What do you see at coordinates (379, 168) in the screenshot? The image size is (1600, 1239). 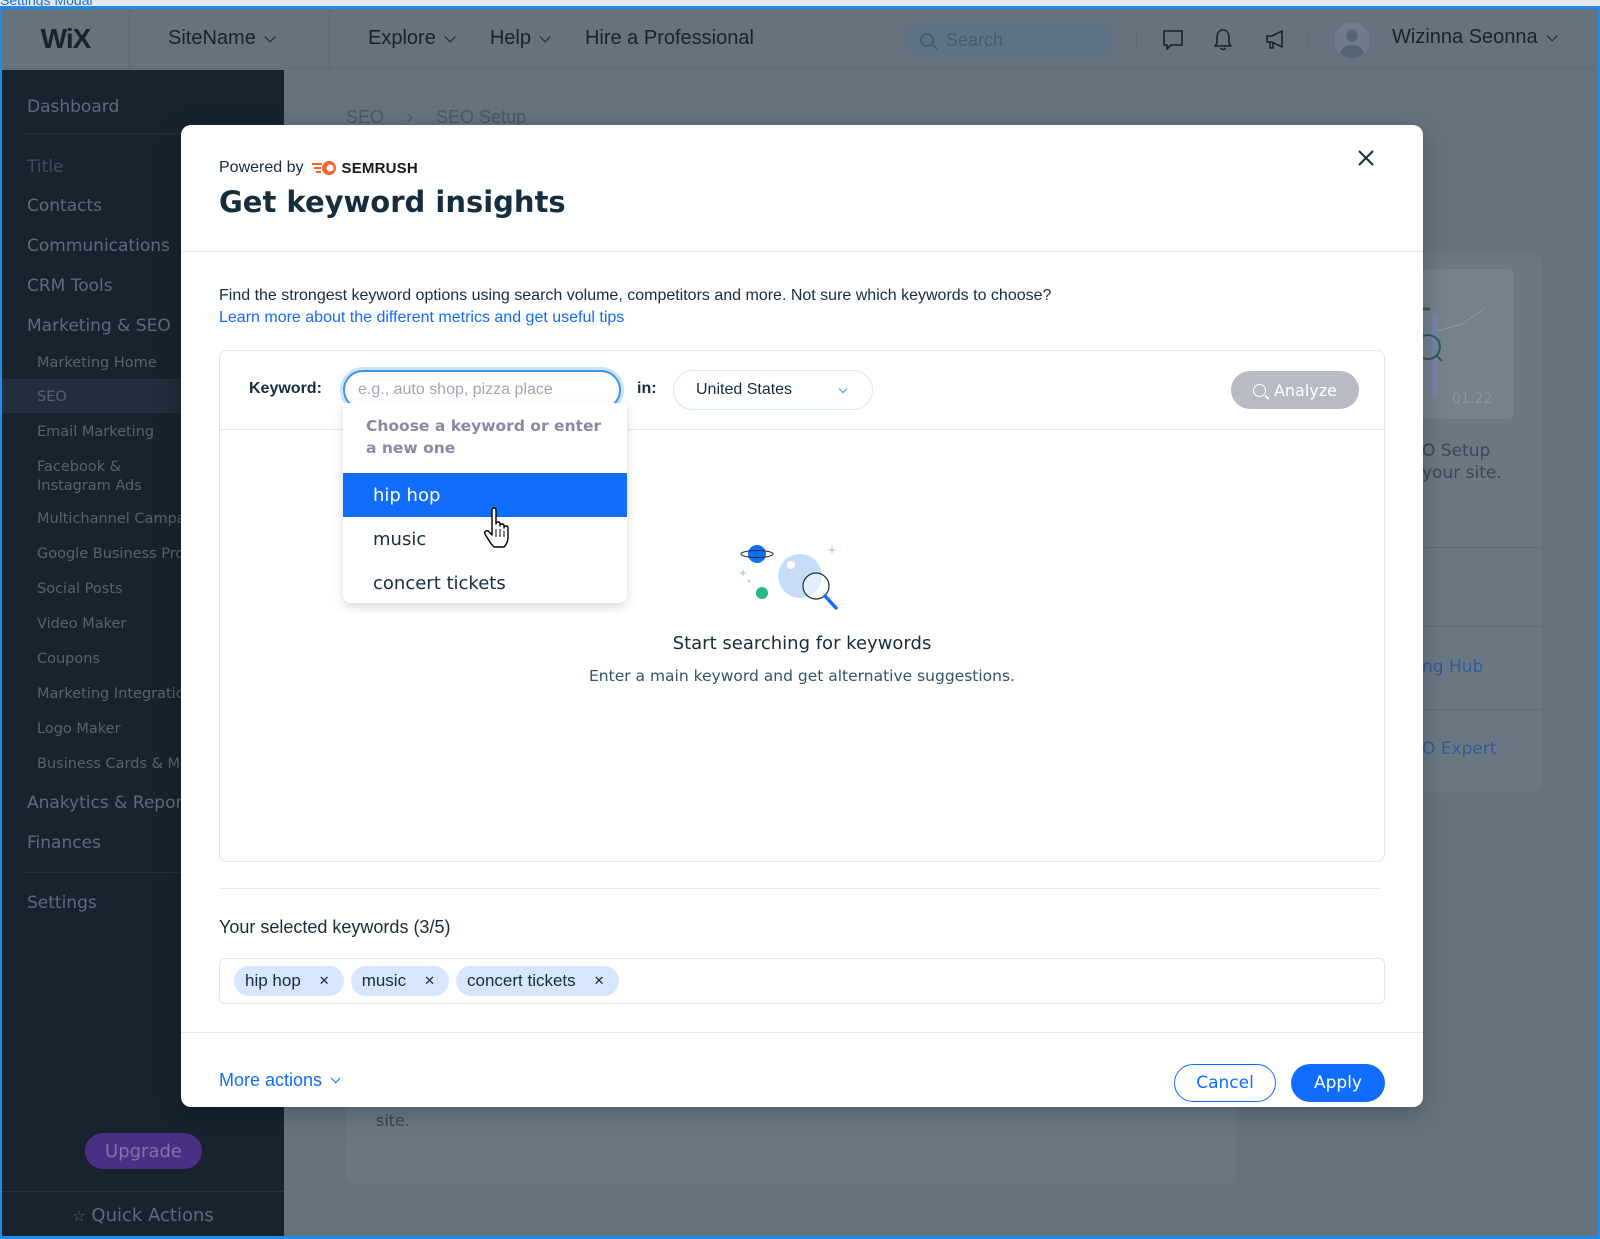 I see `semrush-wordmark: SEMRUSH` at bounding box center [379, 168].